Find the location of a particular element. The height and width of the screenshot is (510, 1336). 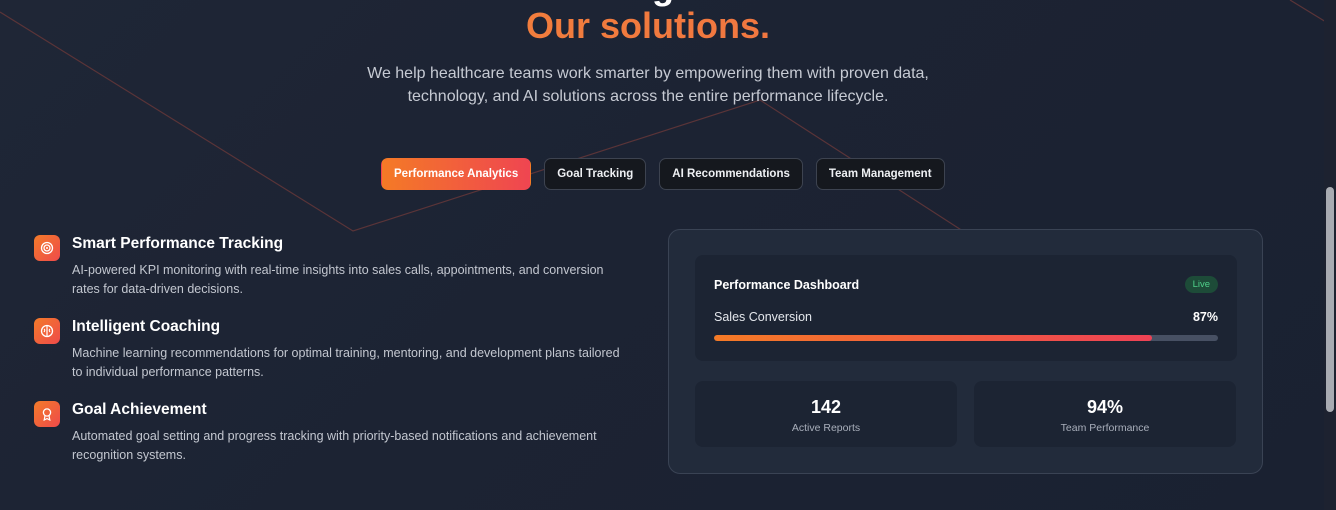

stat-card-active-reports: 142 Active Reports is located at coordinates (826, 414).